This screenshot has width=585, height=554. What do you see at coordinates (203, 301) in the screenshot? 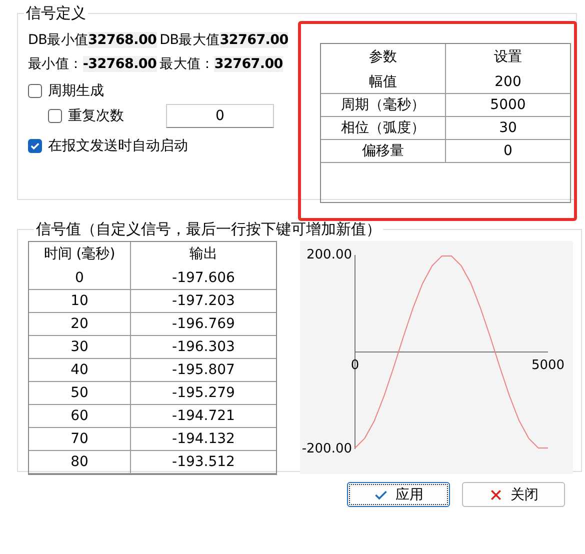
I see `table-cell: -197.203` at bounding box center [203, 301].